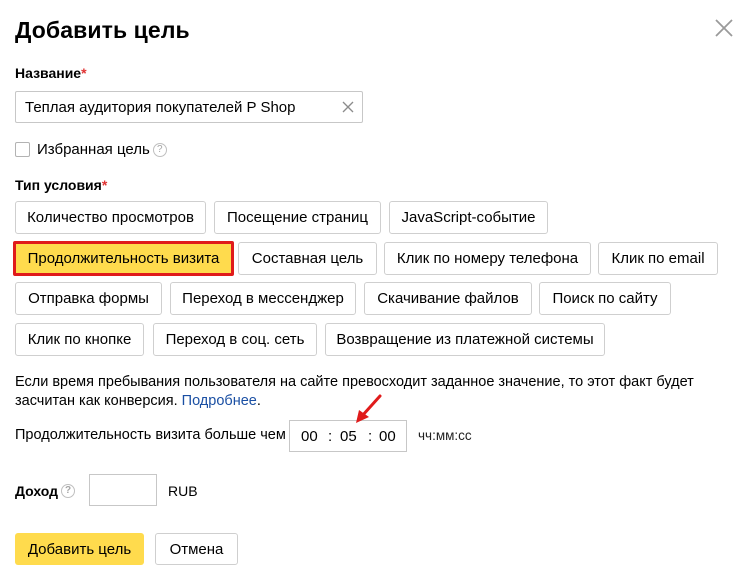 The image size is (745, 579). What do you see at coordinates (123, 258) in the screenshot?
I see `condition-option-visit-duration: Продолжительность визита` at bounding box center [123, 258].